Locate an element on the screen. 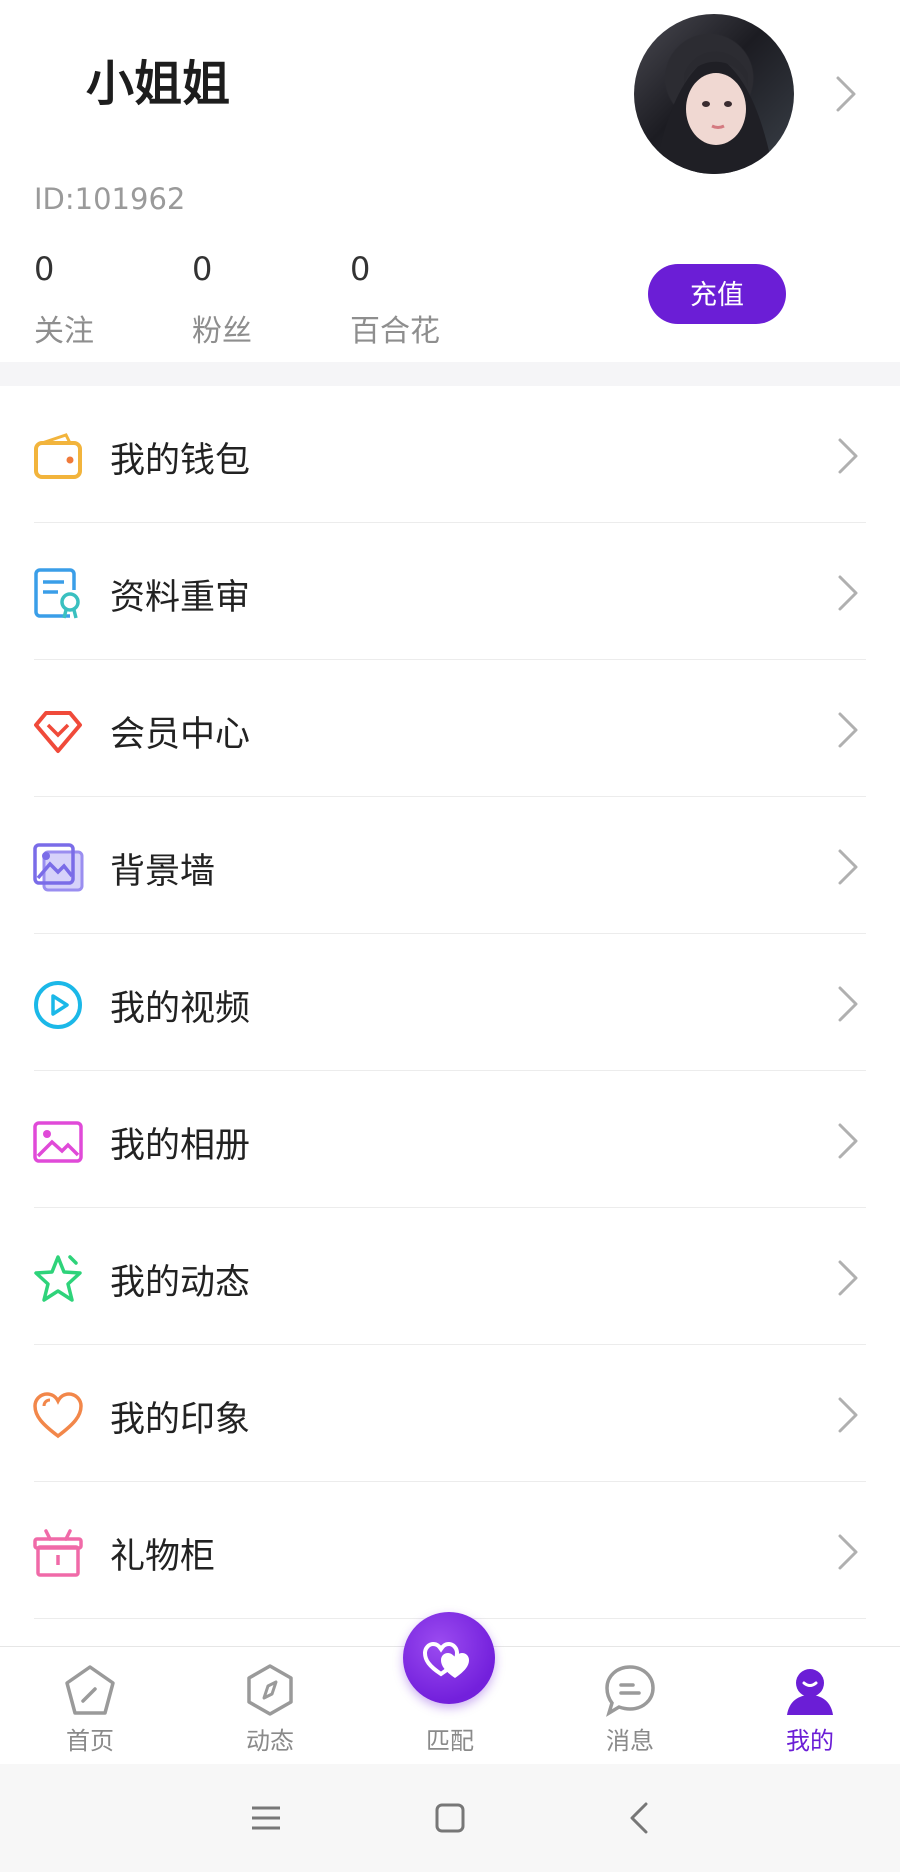 The height and width of the screenshot is (1872, 900). home-square-icon is located at coordinates (450, 1818).